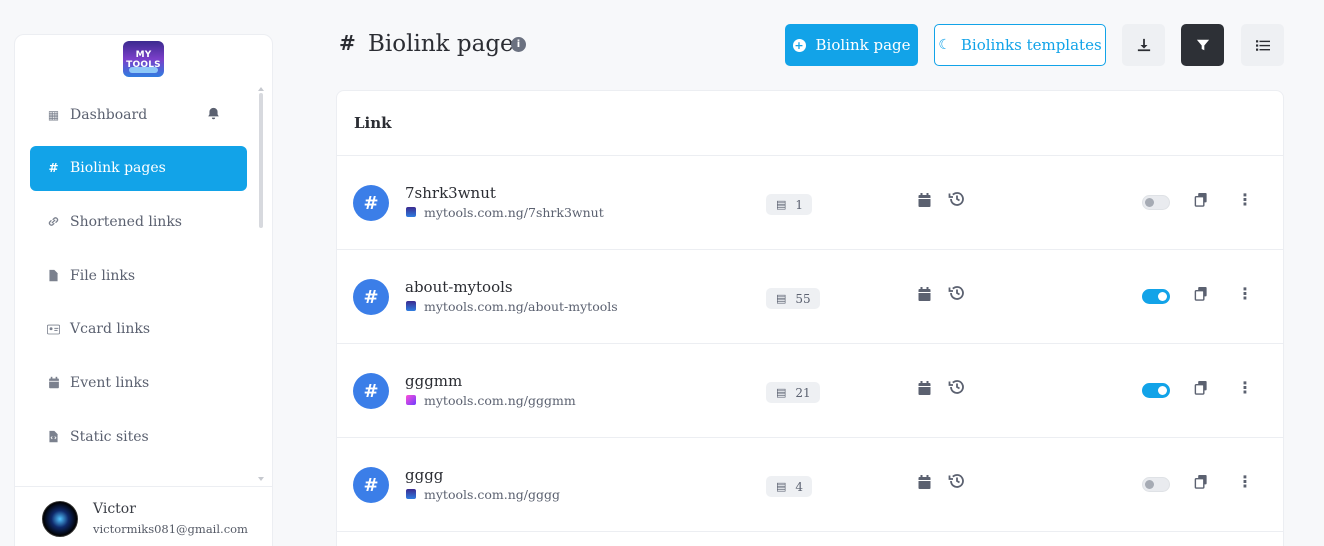 Image resolution: width=1324 pixels, height=546 pixels. Describe the element at coordinates (518, 44) in the screenshot. I see `info-icon: i` at that location.